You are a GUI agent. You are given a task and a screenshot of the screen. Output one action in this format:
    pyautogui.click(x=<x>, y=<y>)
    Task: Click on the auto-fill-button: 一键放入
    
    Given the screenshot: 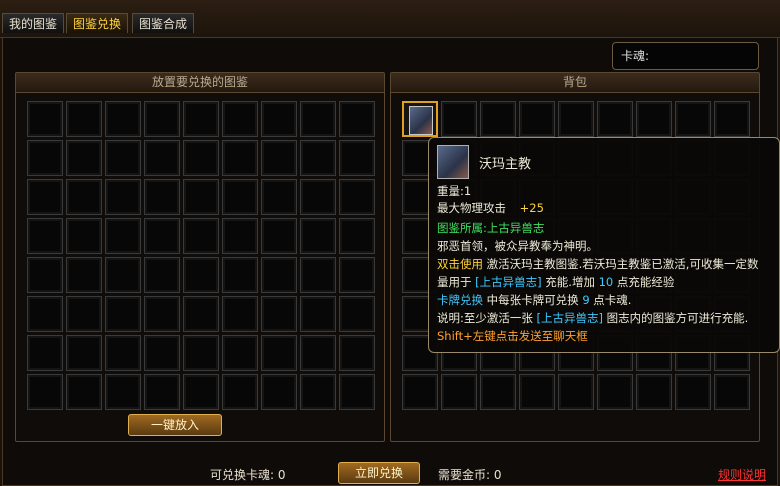 What is the action you would take?
    pyautogui.click(x=175, y=425)
    